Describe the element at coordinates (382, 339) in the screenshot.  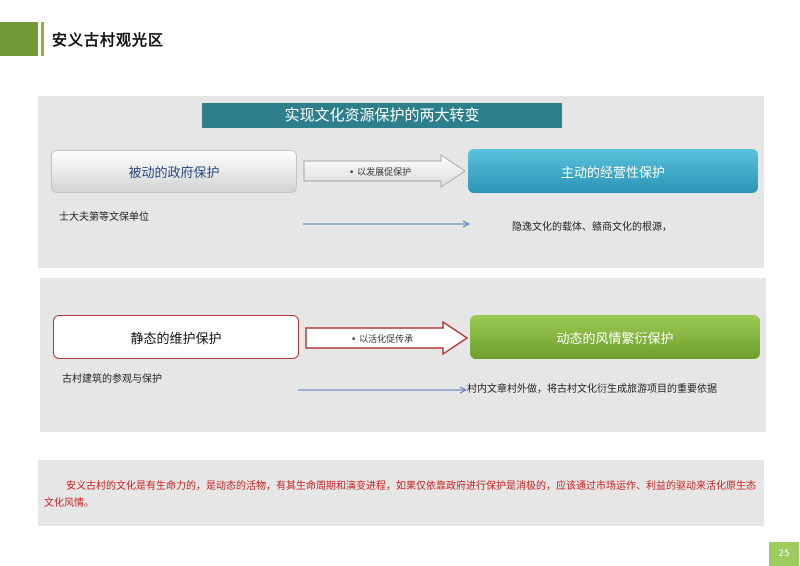
I see `arrow-label-2: • 以活化促传承` at that location.